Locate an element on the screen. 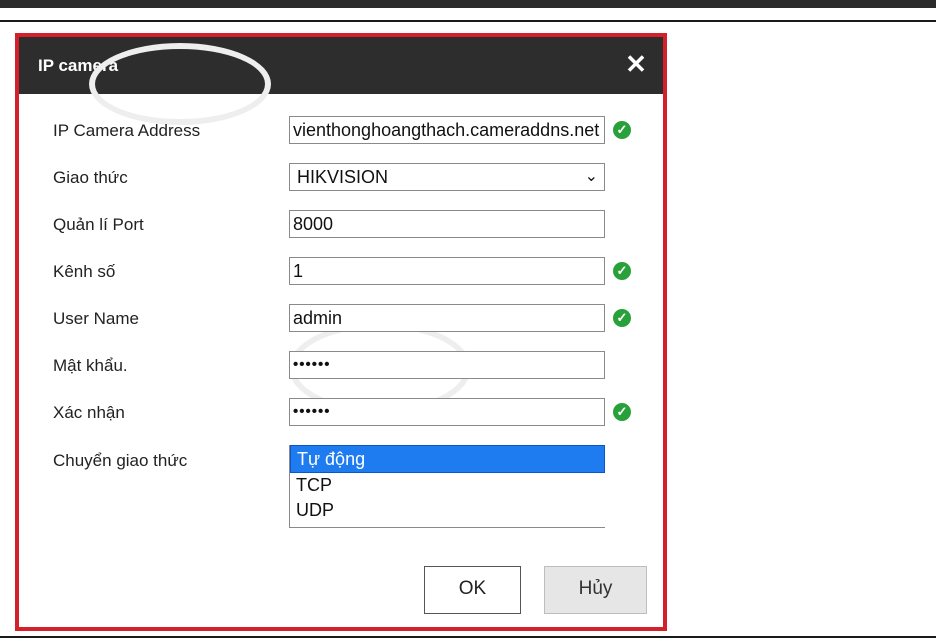 The image size is (936, 641). listbox-option-auto: Tự động is located at coordinates (447, 459).